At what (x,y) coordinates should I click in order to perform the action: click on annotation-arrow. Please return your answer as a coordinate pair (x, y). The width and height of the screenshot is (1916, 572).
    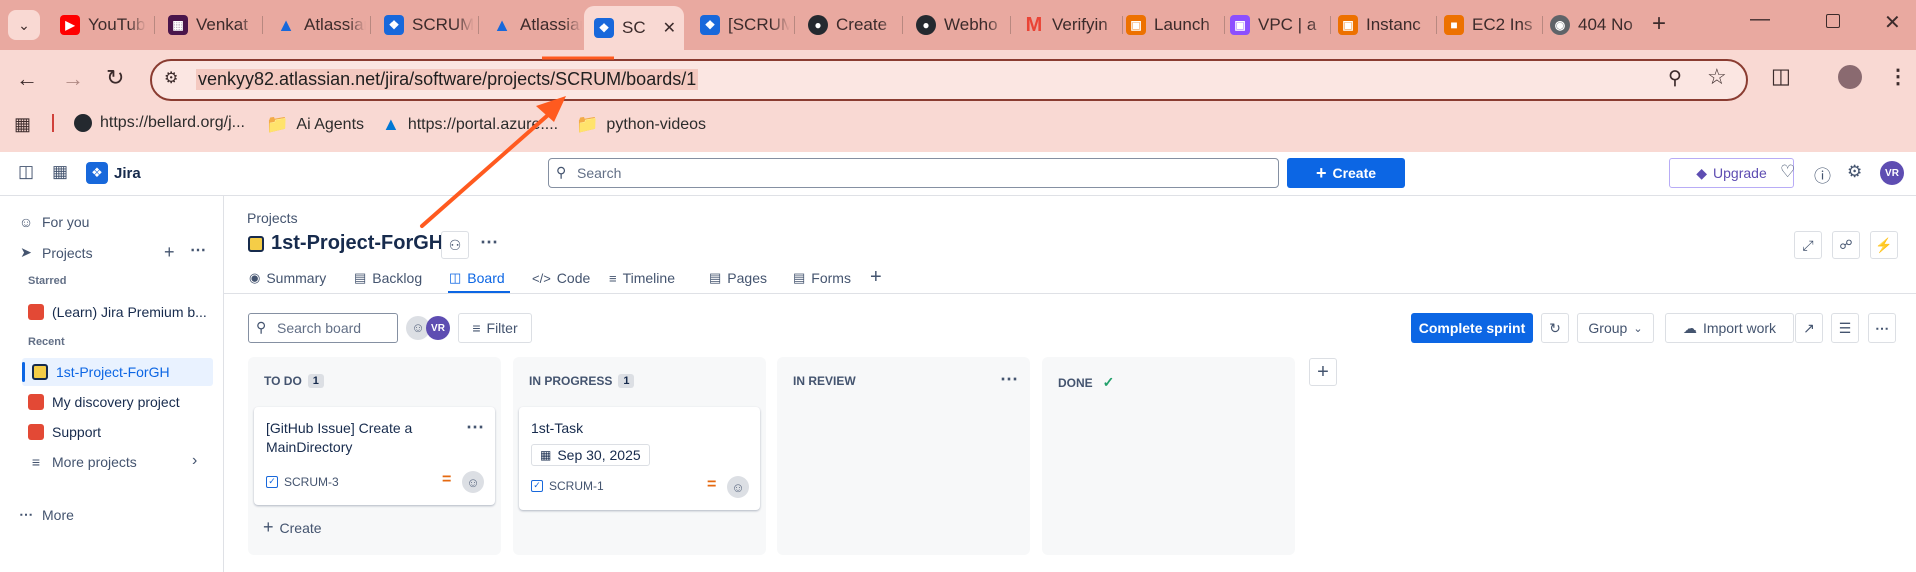
    Looking at the image, I should click on (517, 142).